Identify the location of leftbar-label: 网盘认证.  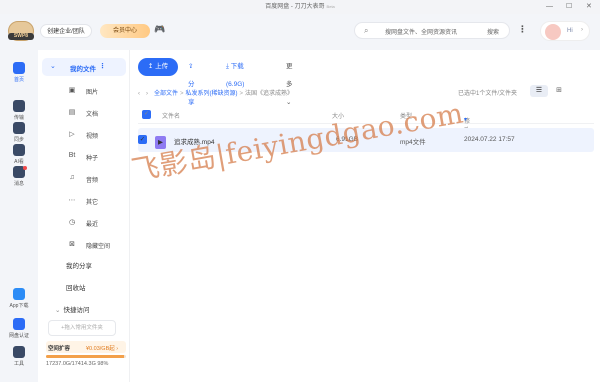
(18, 336).